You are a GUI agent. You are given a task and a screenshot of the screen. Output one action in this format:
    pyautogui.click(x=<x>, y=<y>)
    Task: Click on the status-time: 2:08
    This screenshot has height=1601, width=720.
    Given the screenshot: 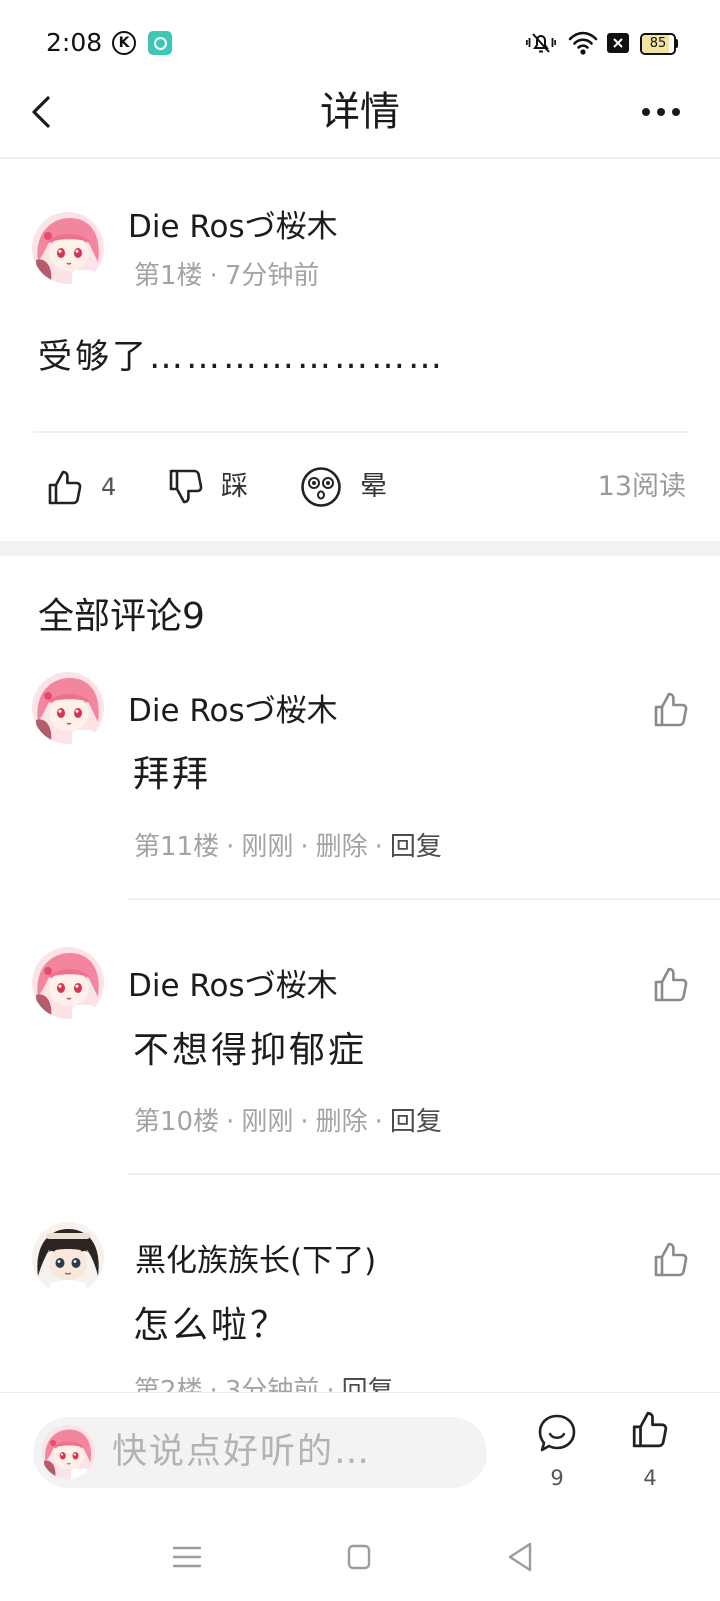 What is the action you would take?
    pyautogui.click(x=74, y=42)
    